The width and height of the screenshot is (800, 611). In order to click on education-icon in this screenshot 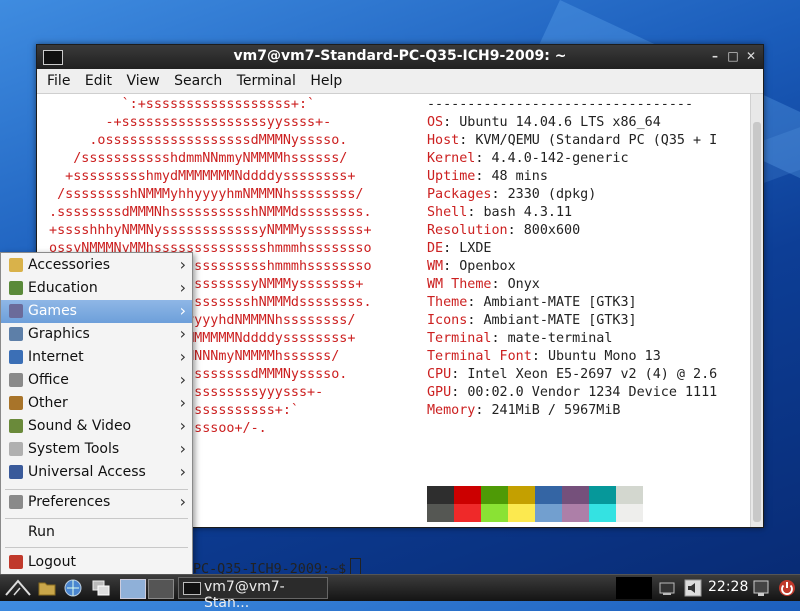, I will do `click(16, 288)`.